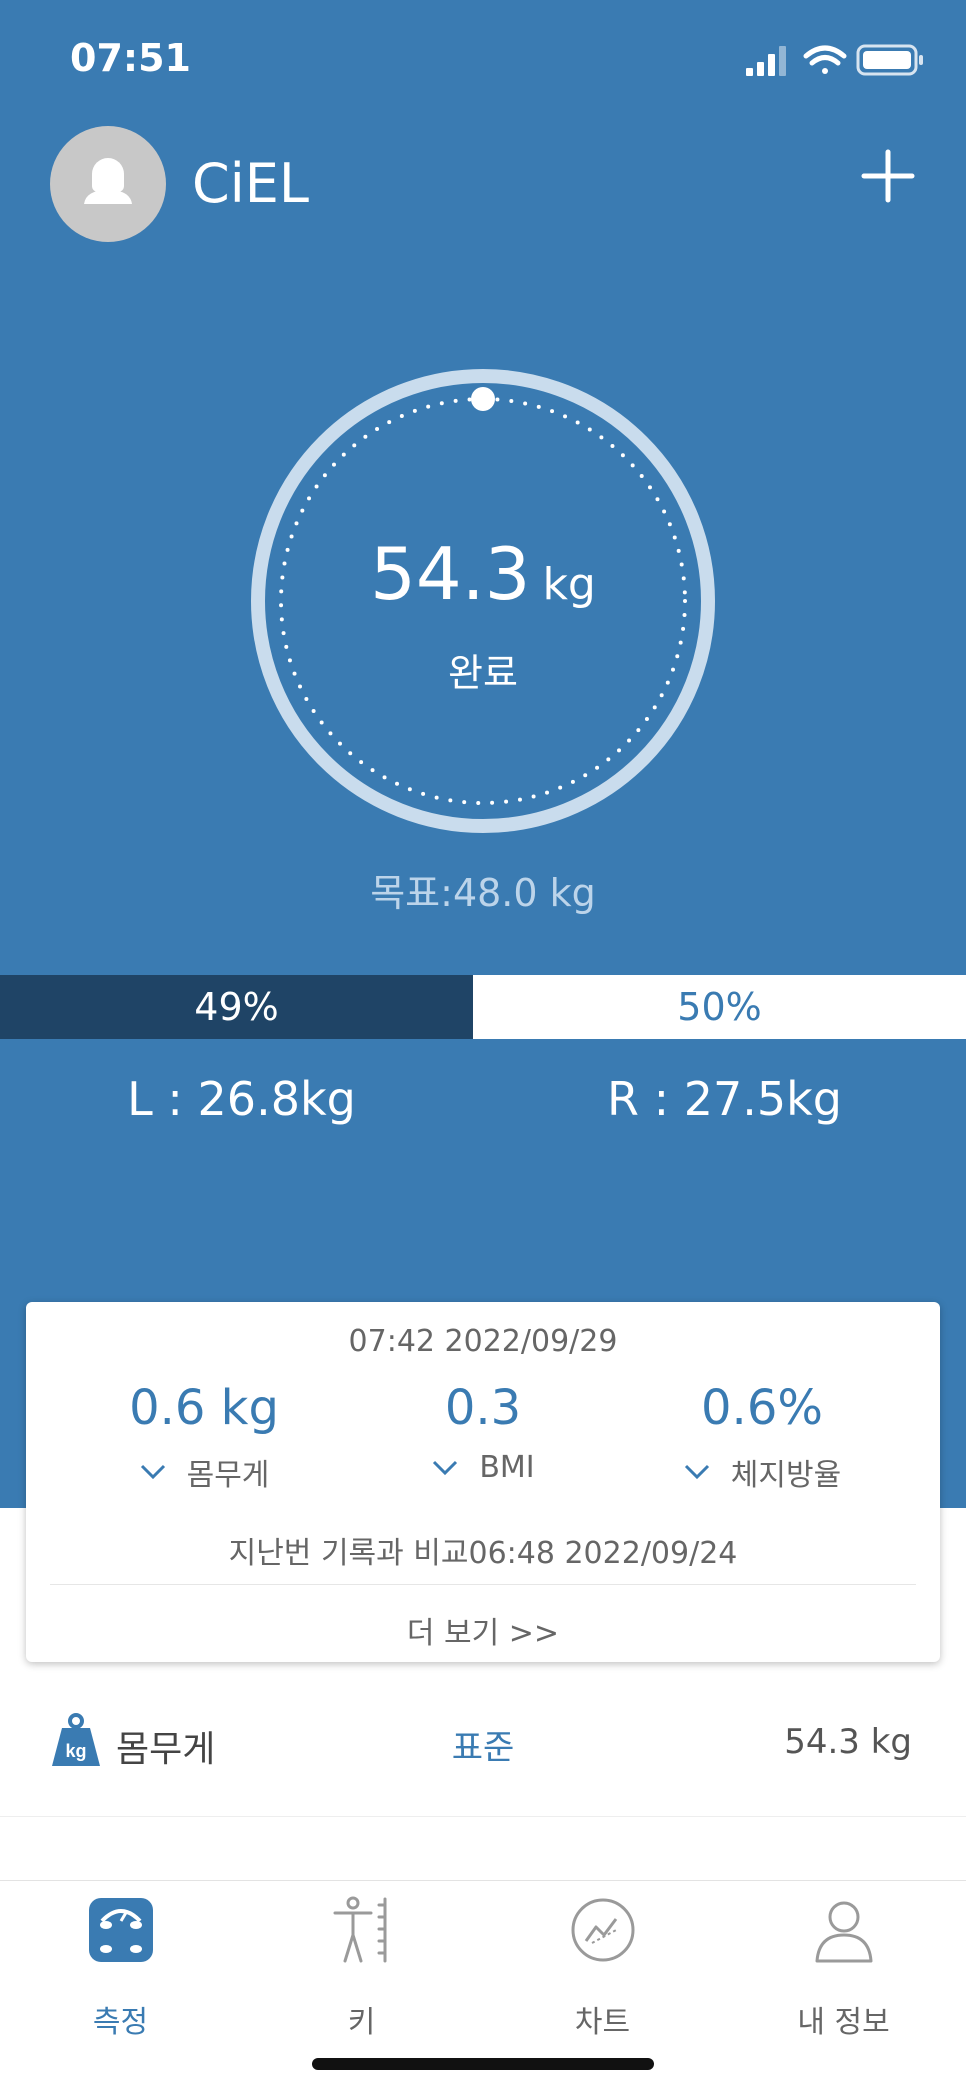  I want to click on metric-bmi: 0.3 BMI, so click(483, 1432).